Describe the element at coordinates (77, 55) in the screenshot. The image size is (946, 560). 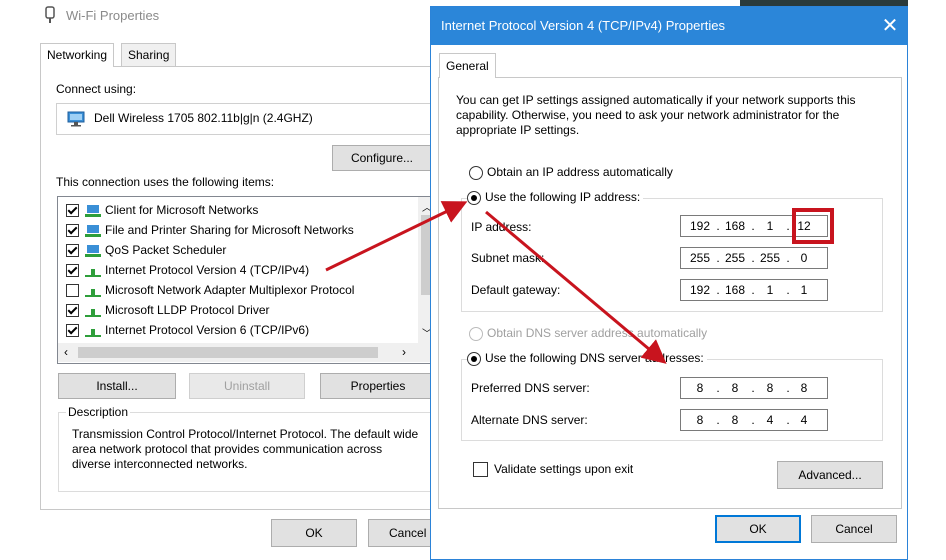
I see `tab-networking: Networking` at that location.